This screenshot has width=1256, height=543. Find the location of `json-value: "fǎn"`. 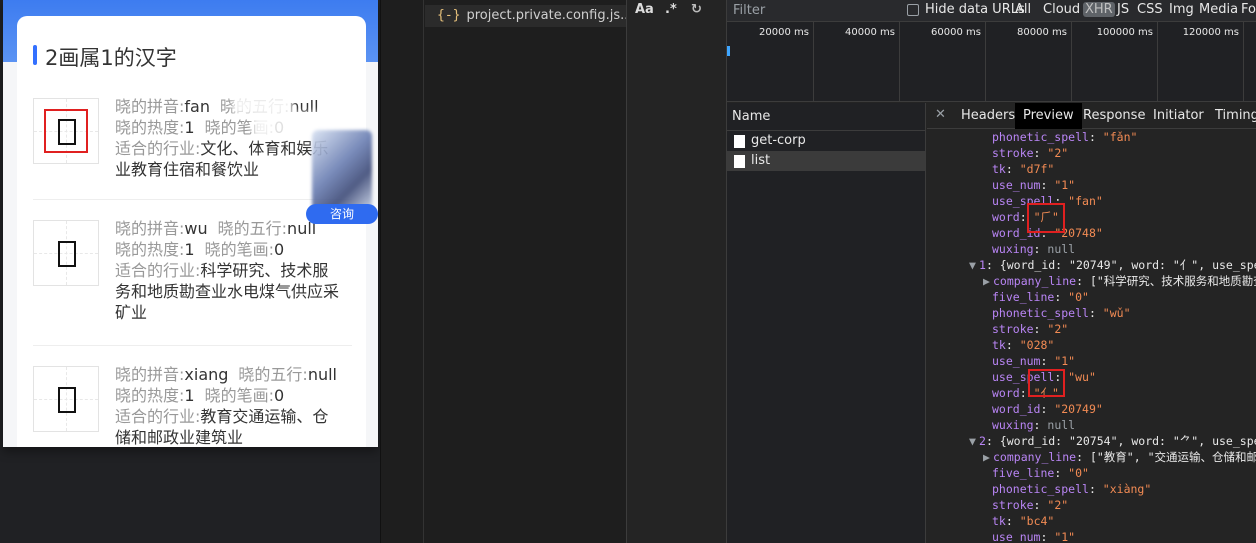

json-value: "fǎn" is located at coordinates (1120, 137).